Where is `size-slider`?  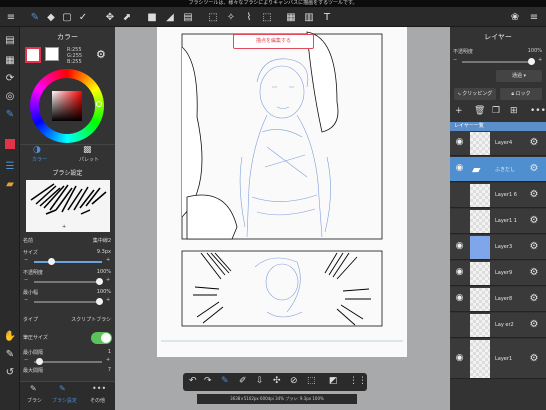
size-slider is located at coordinates (68, 261).